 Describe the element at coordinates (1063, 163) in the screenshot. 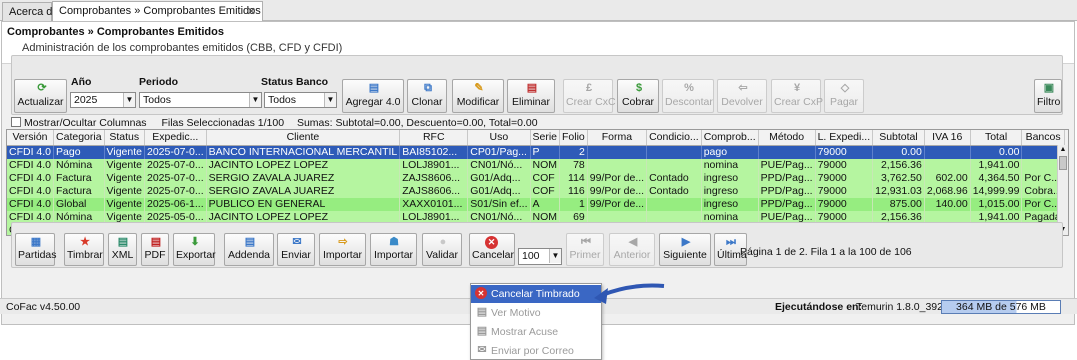

I see `scroll-thumb` at that location.